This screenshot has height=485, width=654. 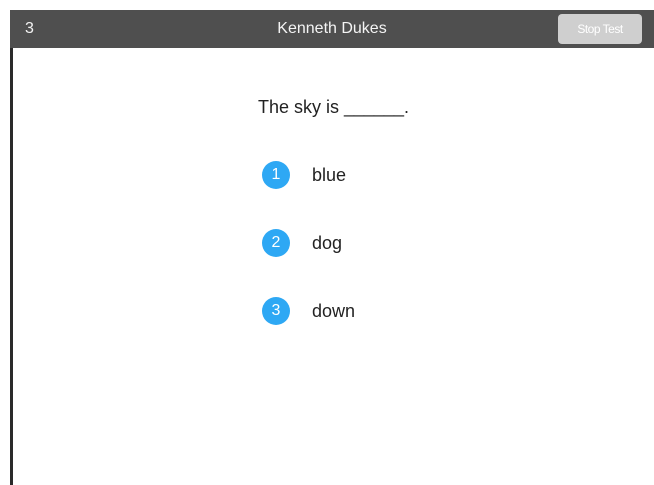 I want to click on answer-option-1: 1 blue, so click(x=304, y=175).